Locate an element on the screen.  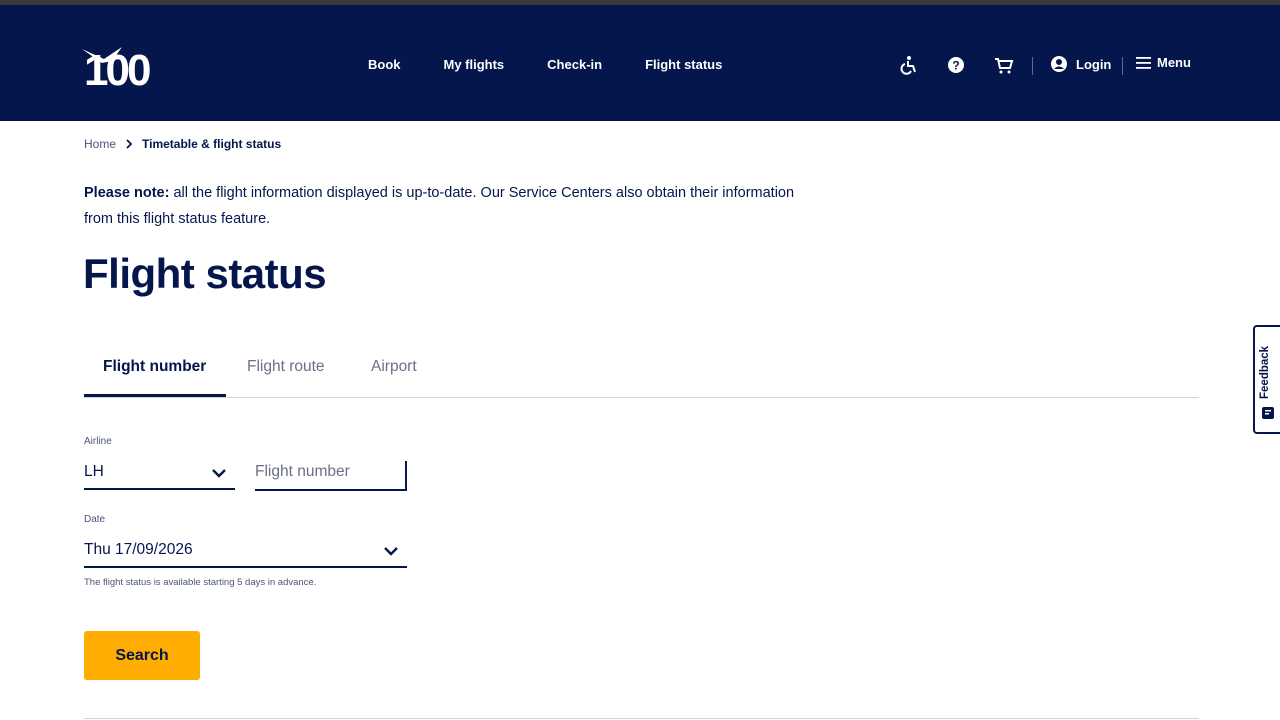
chevron-right-icon is located at coordinates (129, 144).